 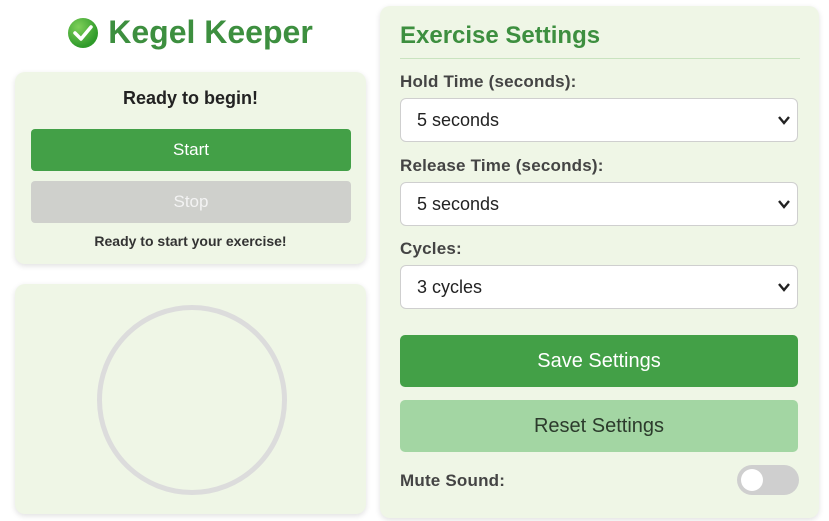 I want to click on hold-time-value: 5 seconds, so click(x=458, y=120).